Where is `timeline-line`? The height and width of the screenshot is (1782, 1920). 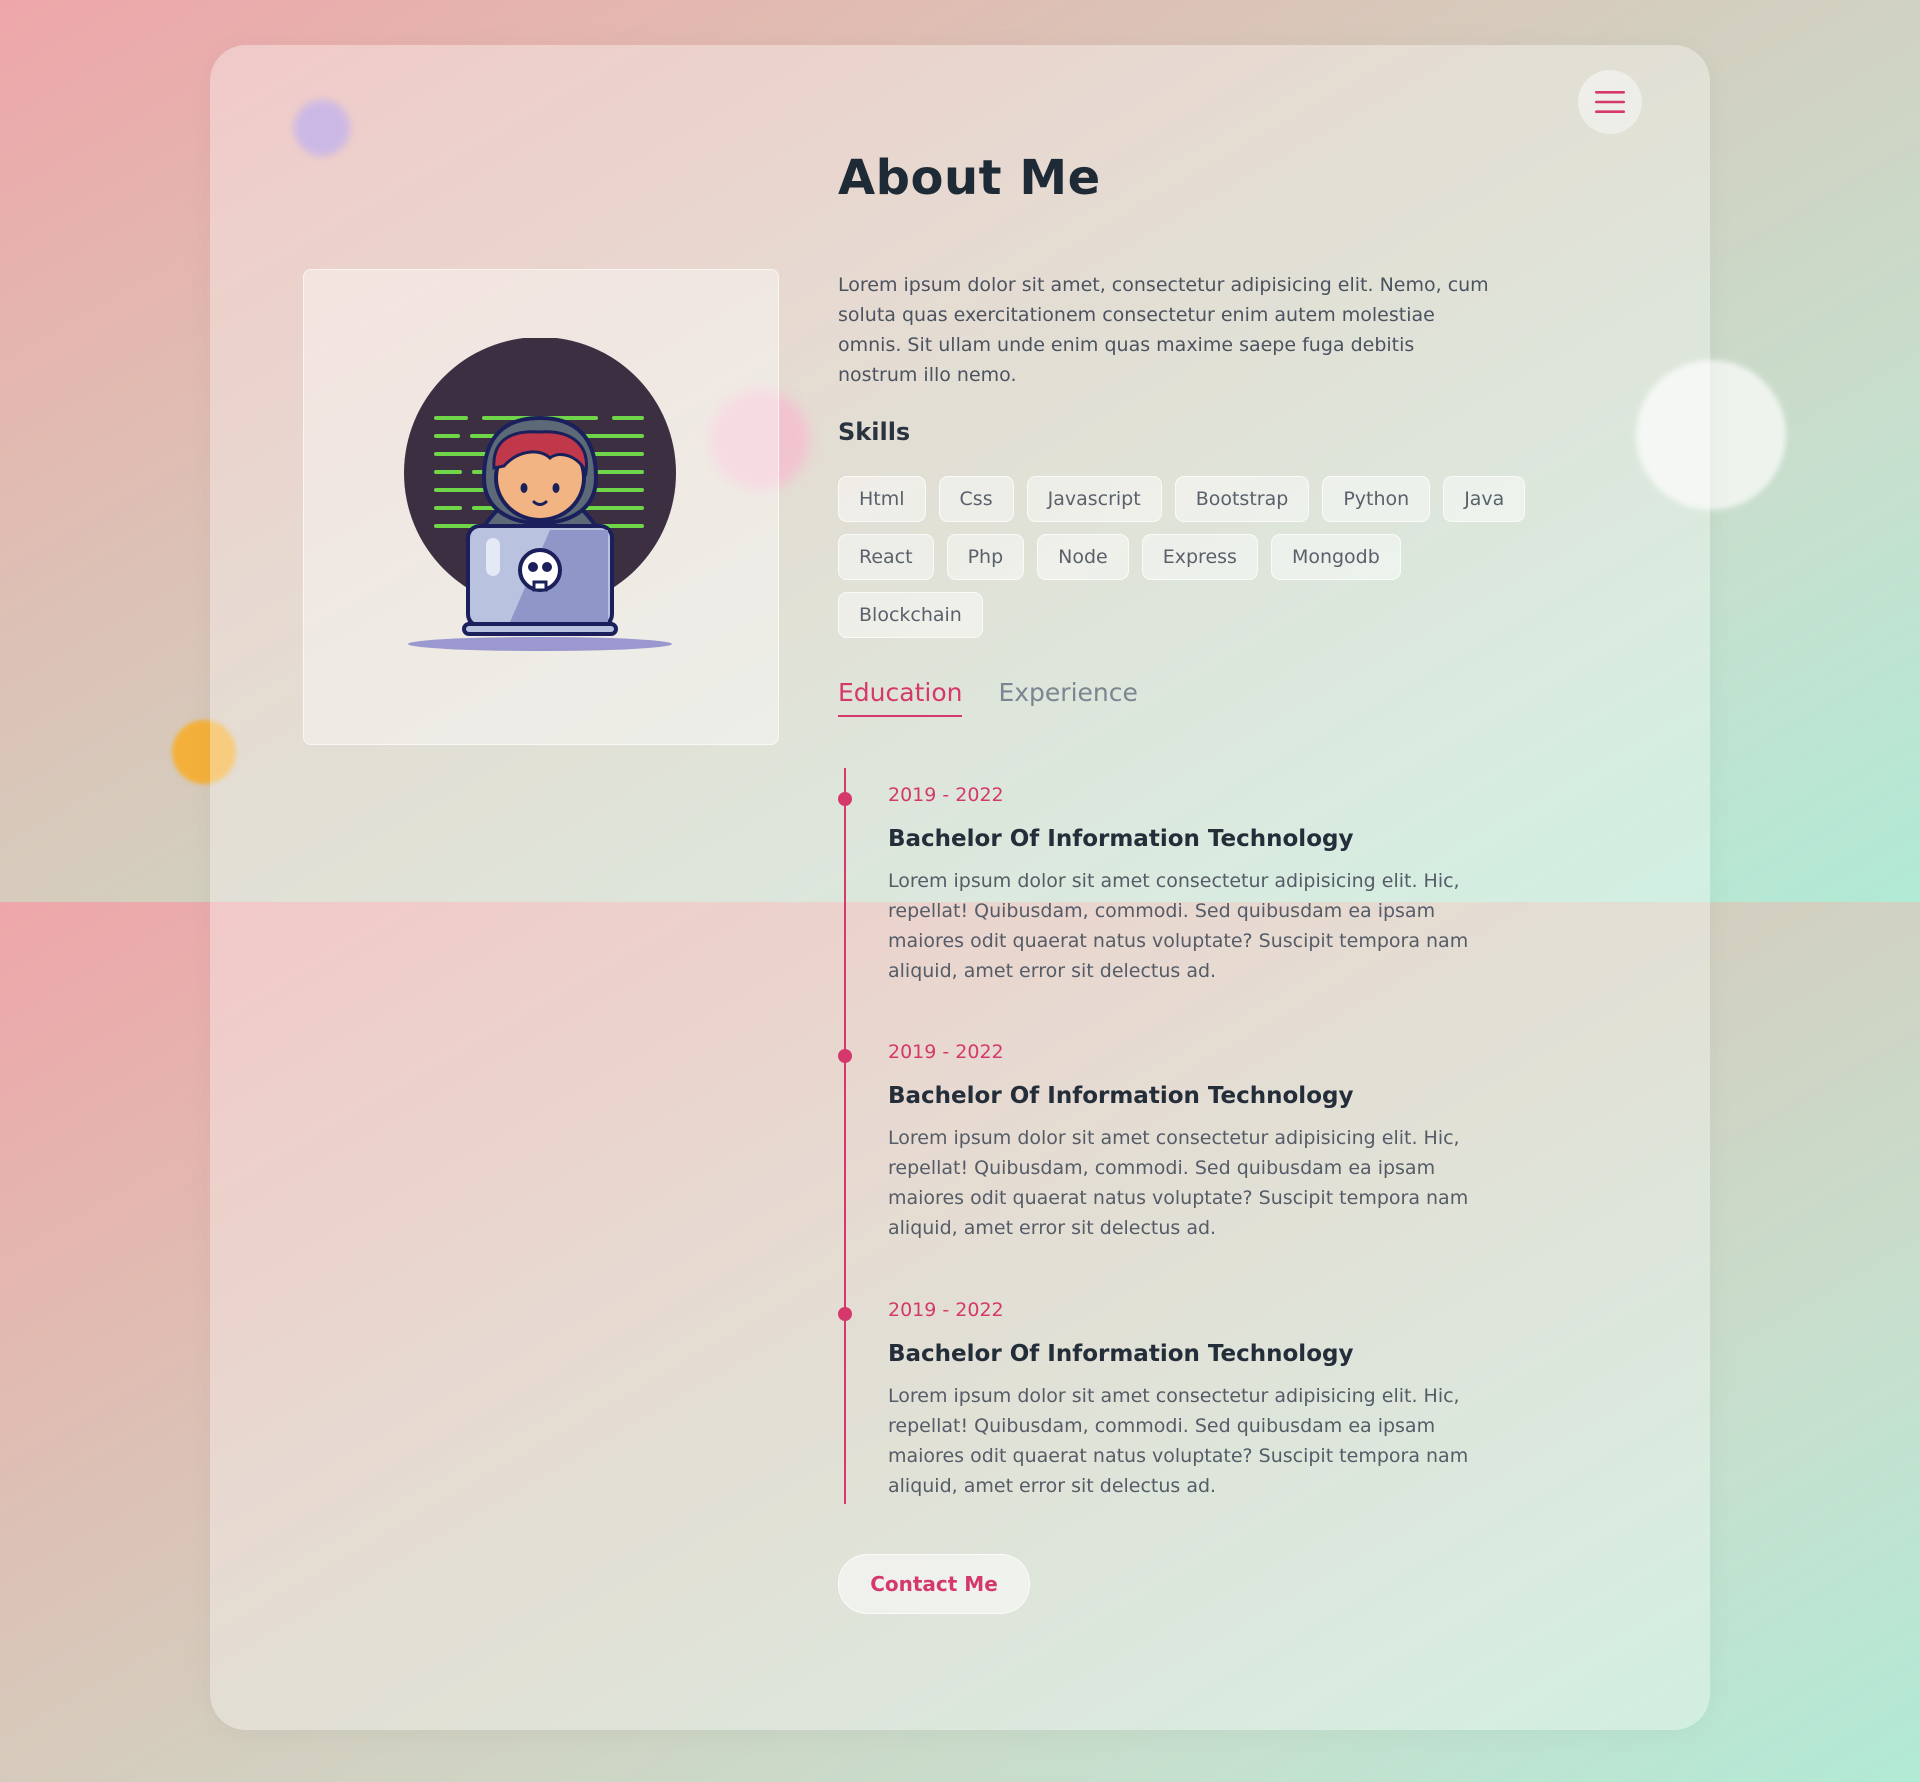
timeline-line is located at coordinates (845, 1136).